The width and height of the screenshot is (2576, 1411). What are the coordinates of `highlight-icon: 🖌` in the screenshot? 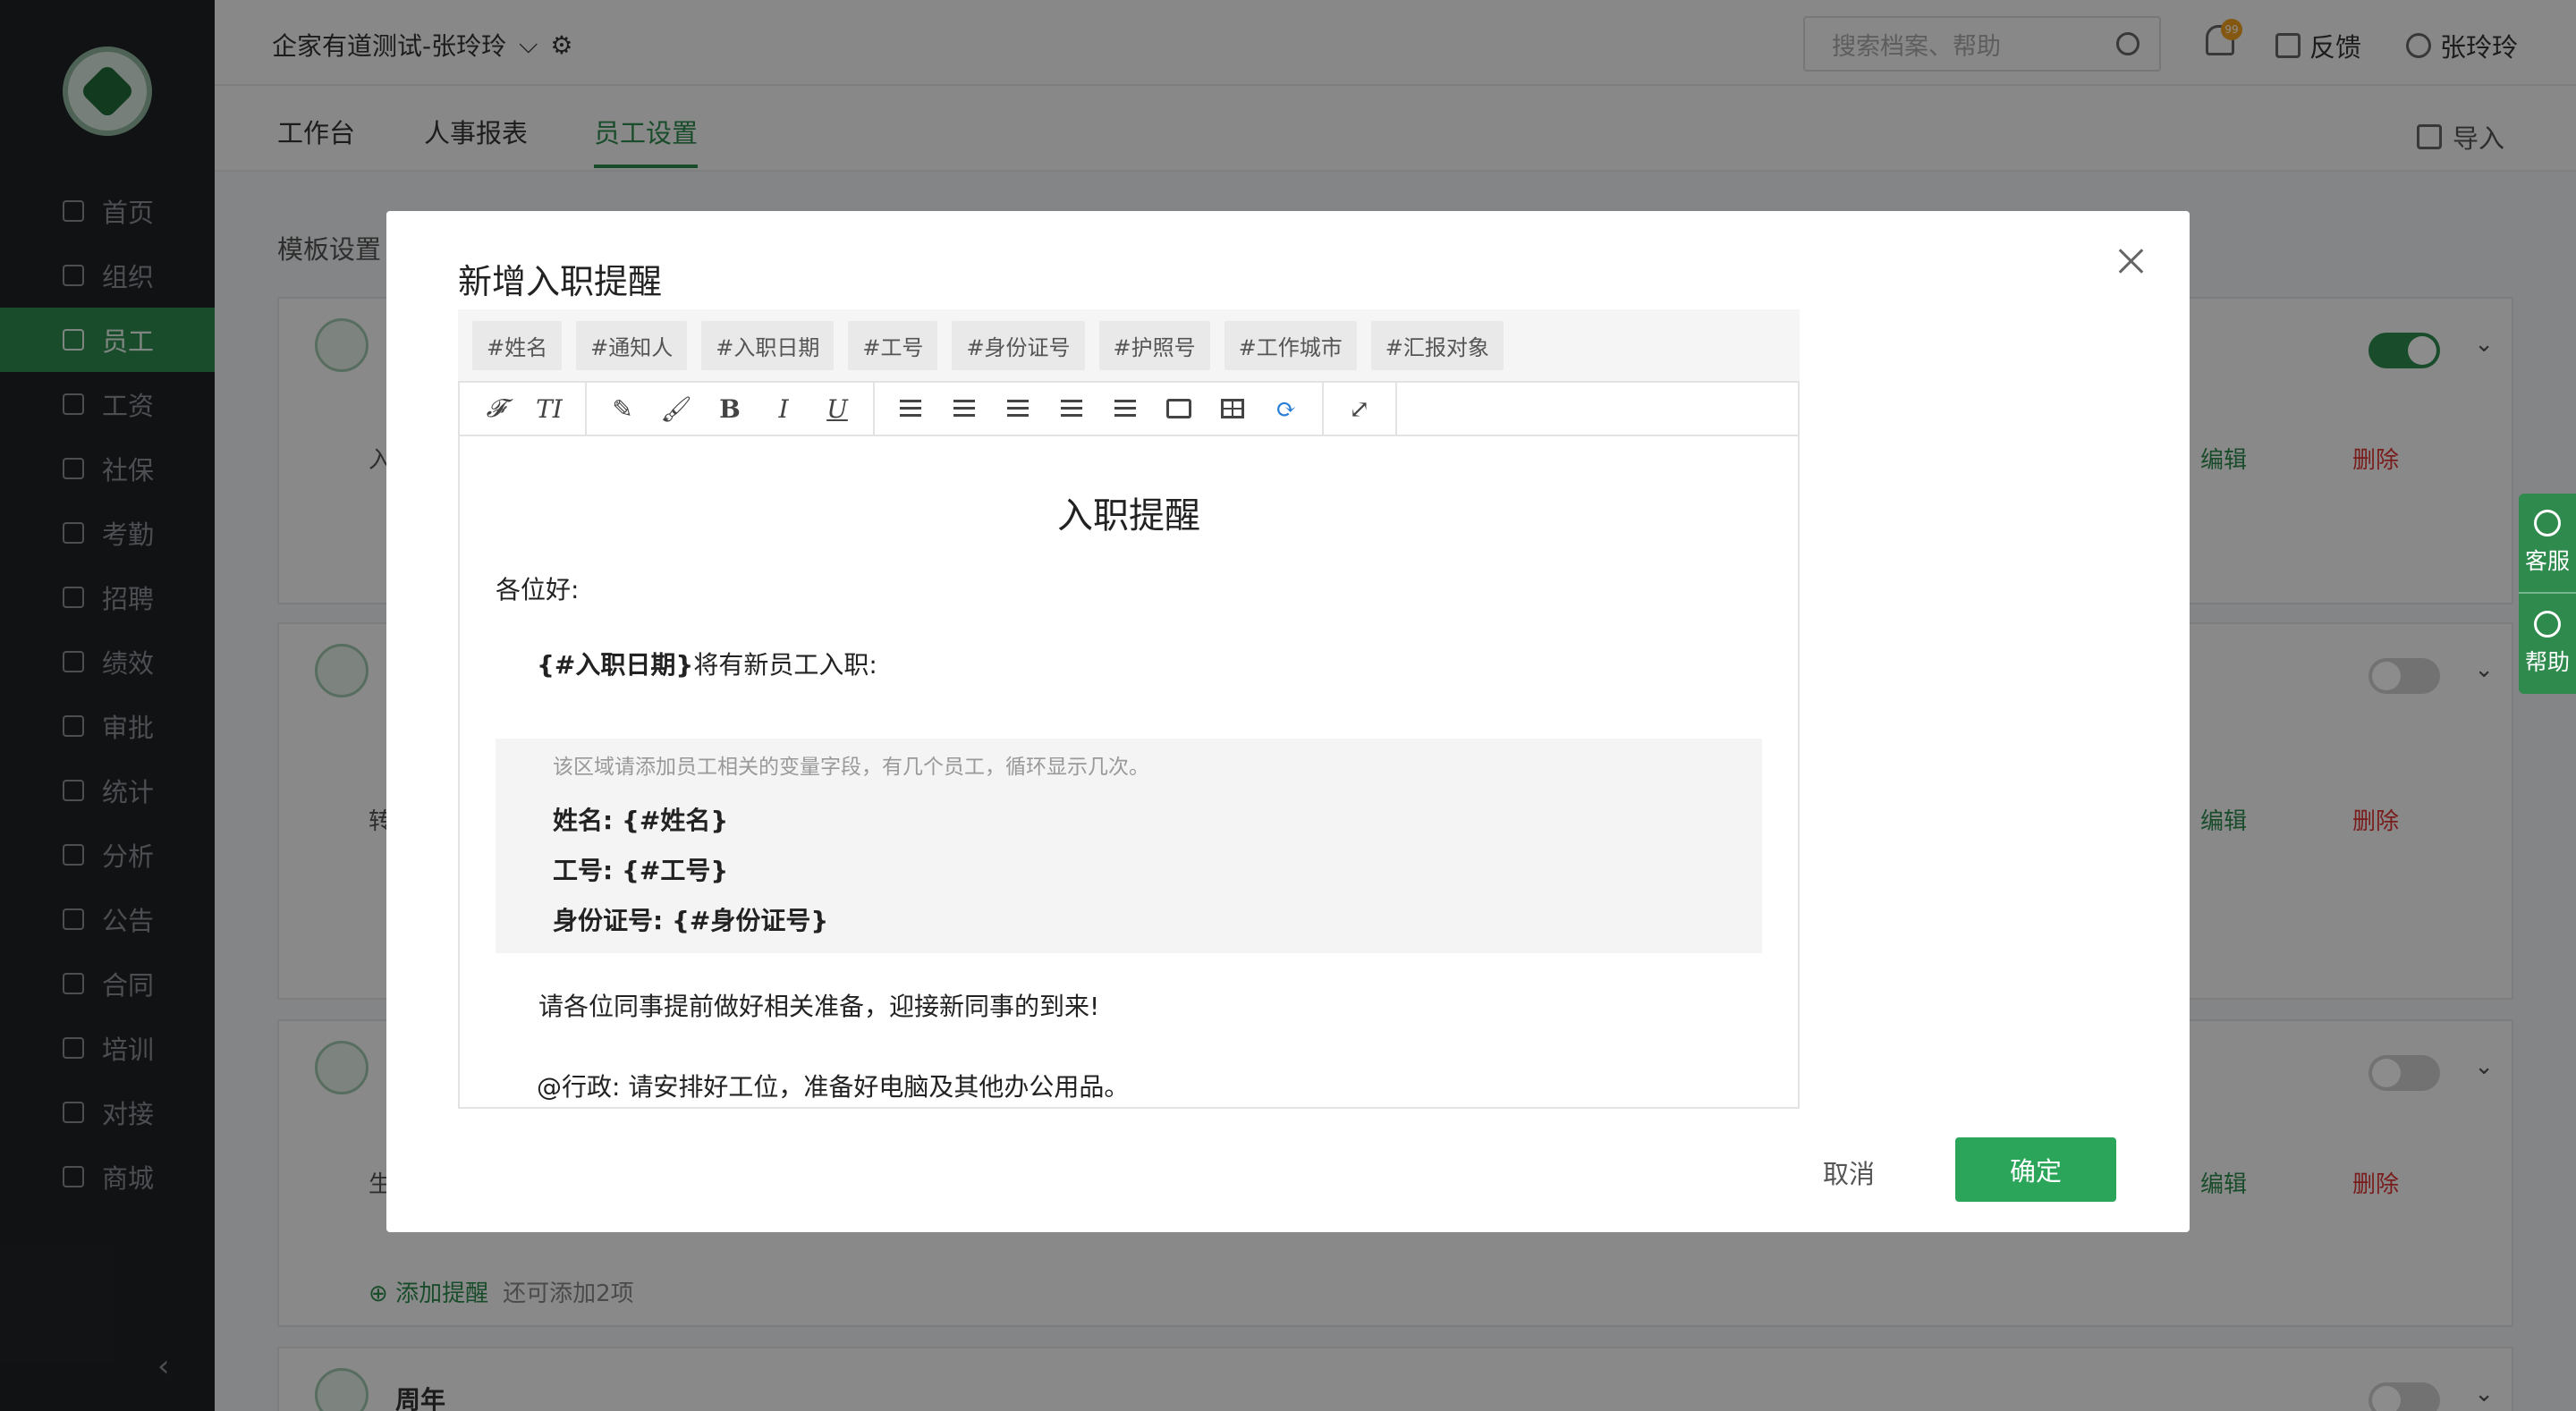 It's located at (676, 409).